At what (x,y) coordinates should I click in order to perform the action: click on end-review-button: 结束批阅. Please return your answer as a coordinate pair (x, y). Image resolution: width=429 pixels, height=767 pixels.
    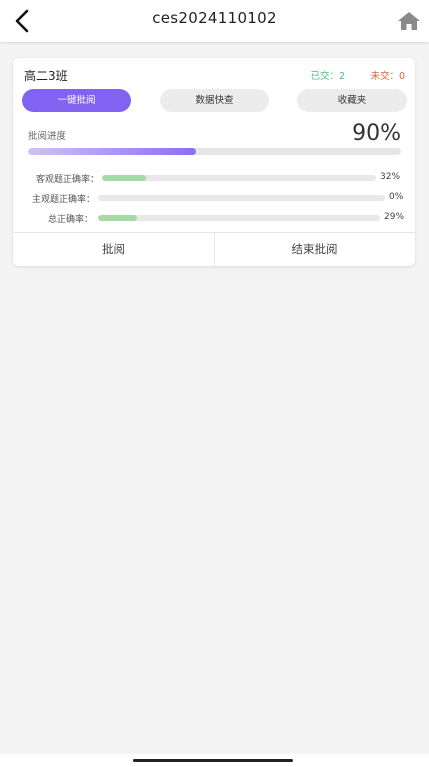
    Looking at the image, I should click on (314, 249).